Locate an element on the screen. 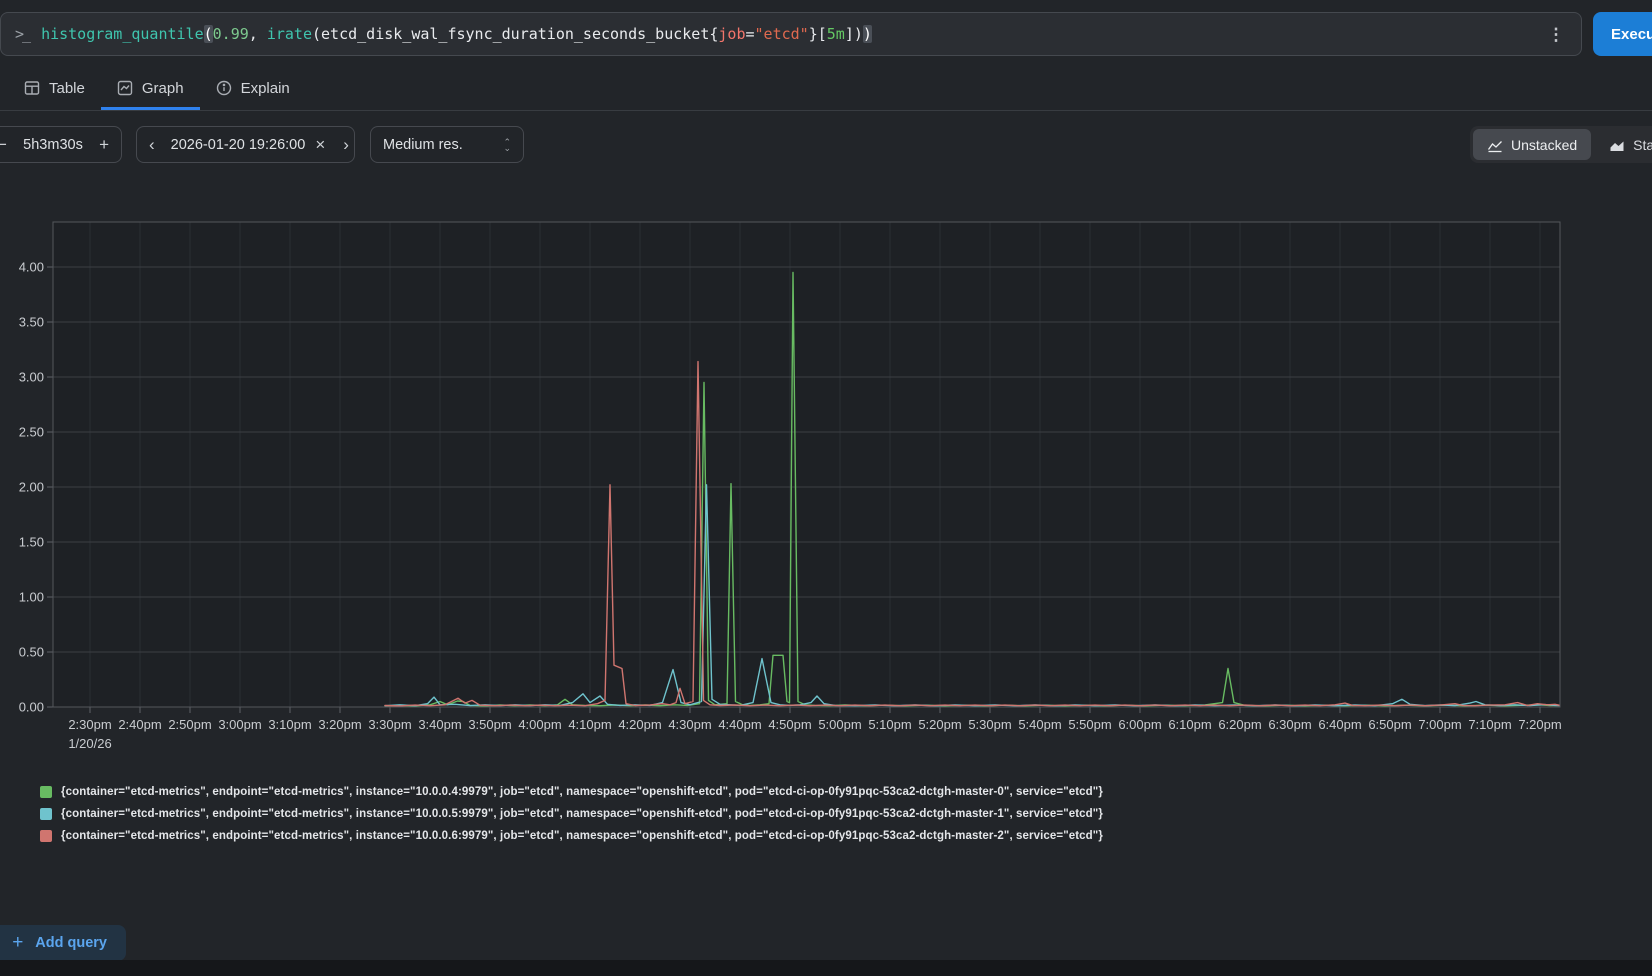 Image resolution: width=1652 pixels, height=976 pixels. x-axis-tick-label: 2:30pm is located at coordinates (89, 724).